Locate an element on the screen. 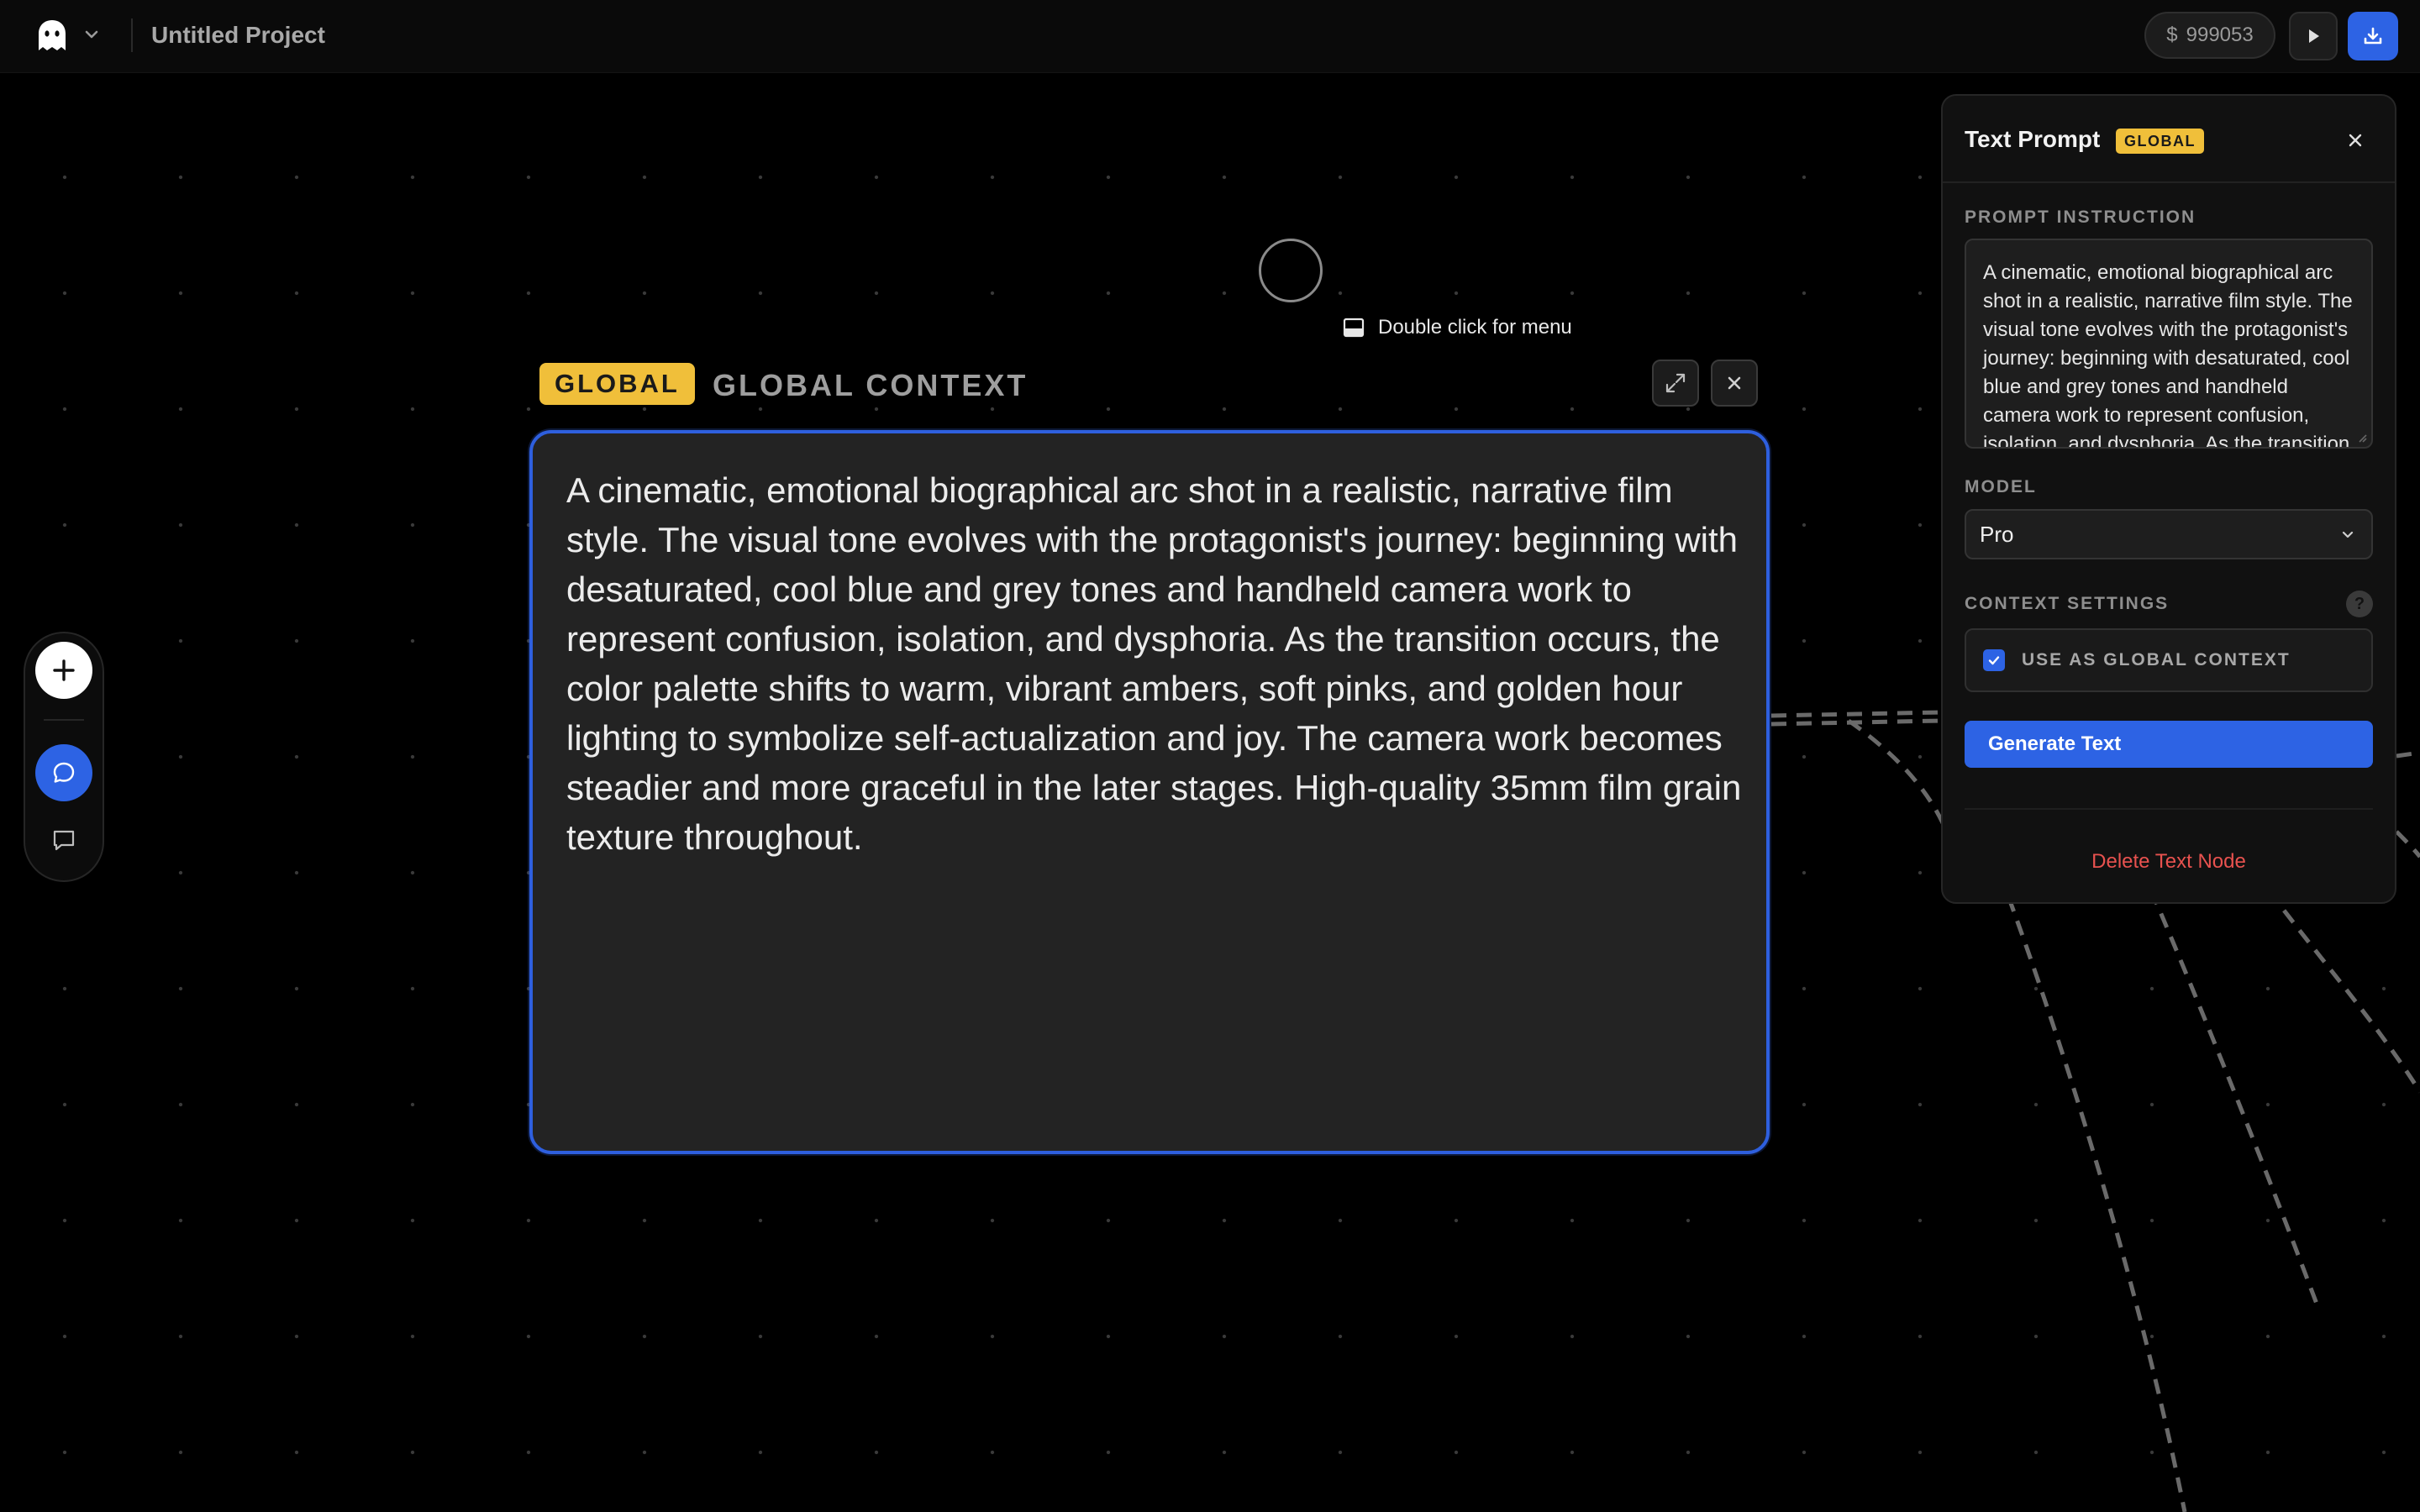 This screenshot has width=2420, height=1512. project-title: Untitled Project is located at coordinates (238, 35).